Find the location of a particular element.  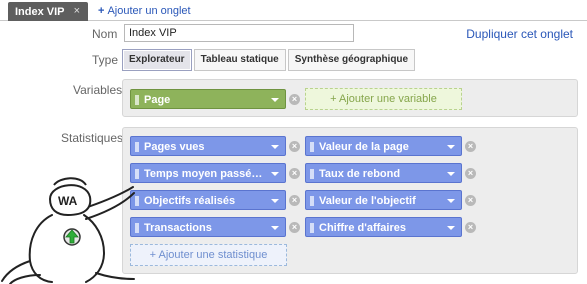

close-icon: × is located at coordinates (77, 11).